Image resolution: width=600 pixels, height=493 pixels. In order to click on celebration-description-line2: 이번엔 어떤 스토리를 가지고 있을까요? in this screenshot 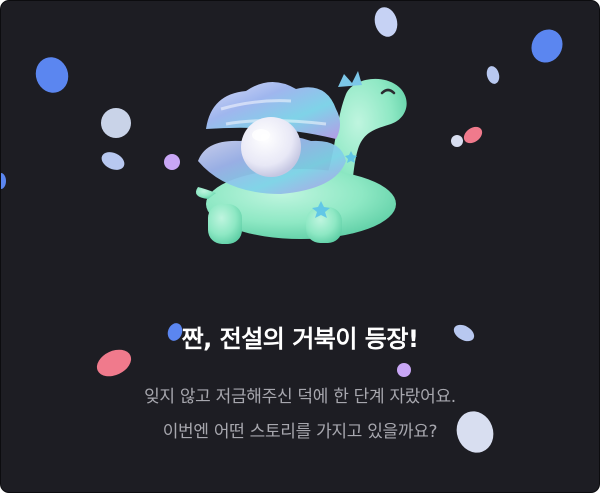, I will do `click(300, 432)`.